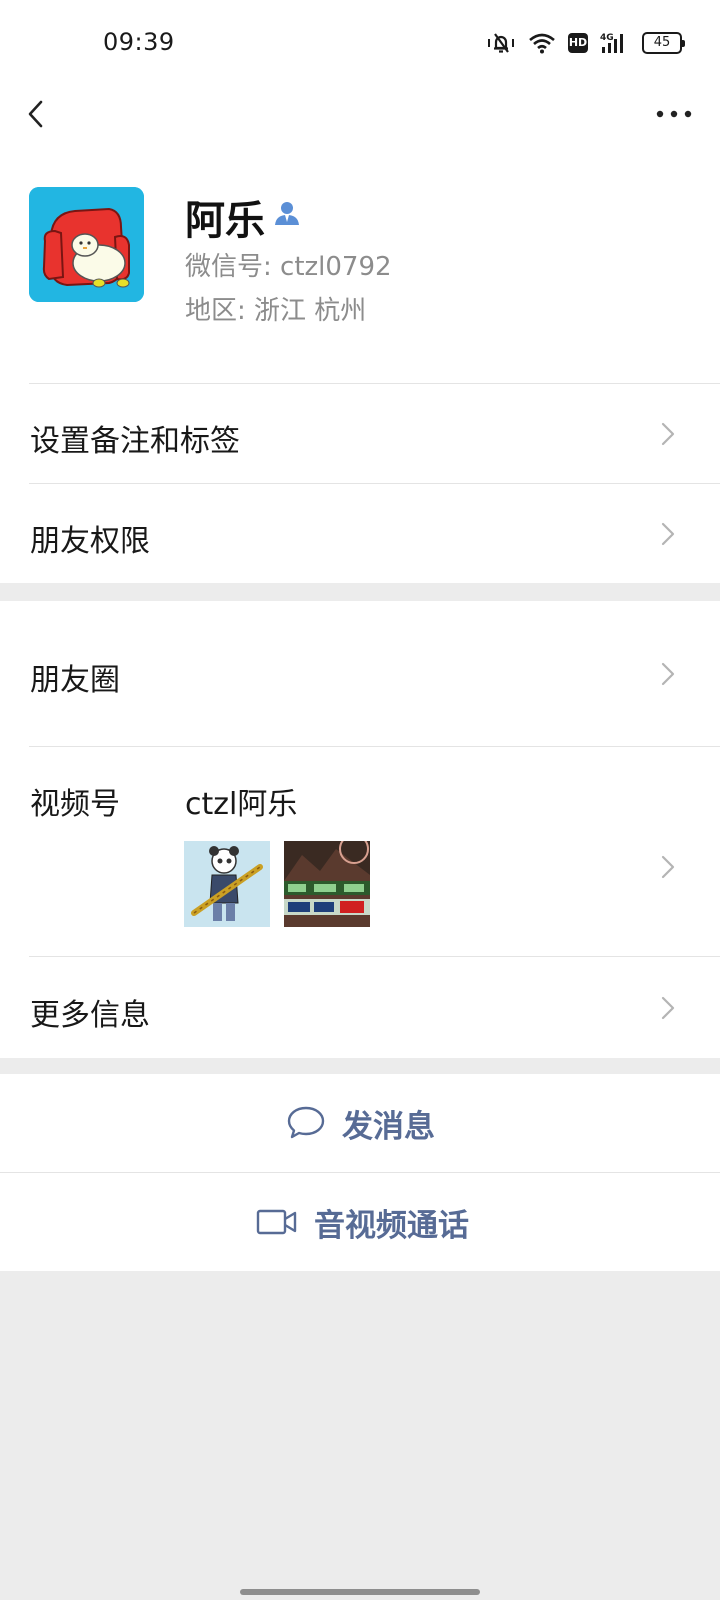  Describe the element at coordinates (360, 533) in the screenshot. I see `row-friend-permissions: 朋友权限` at that location.